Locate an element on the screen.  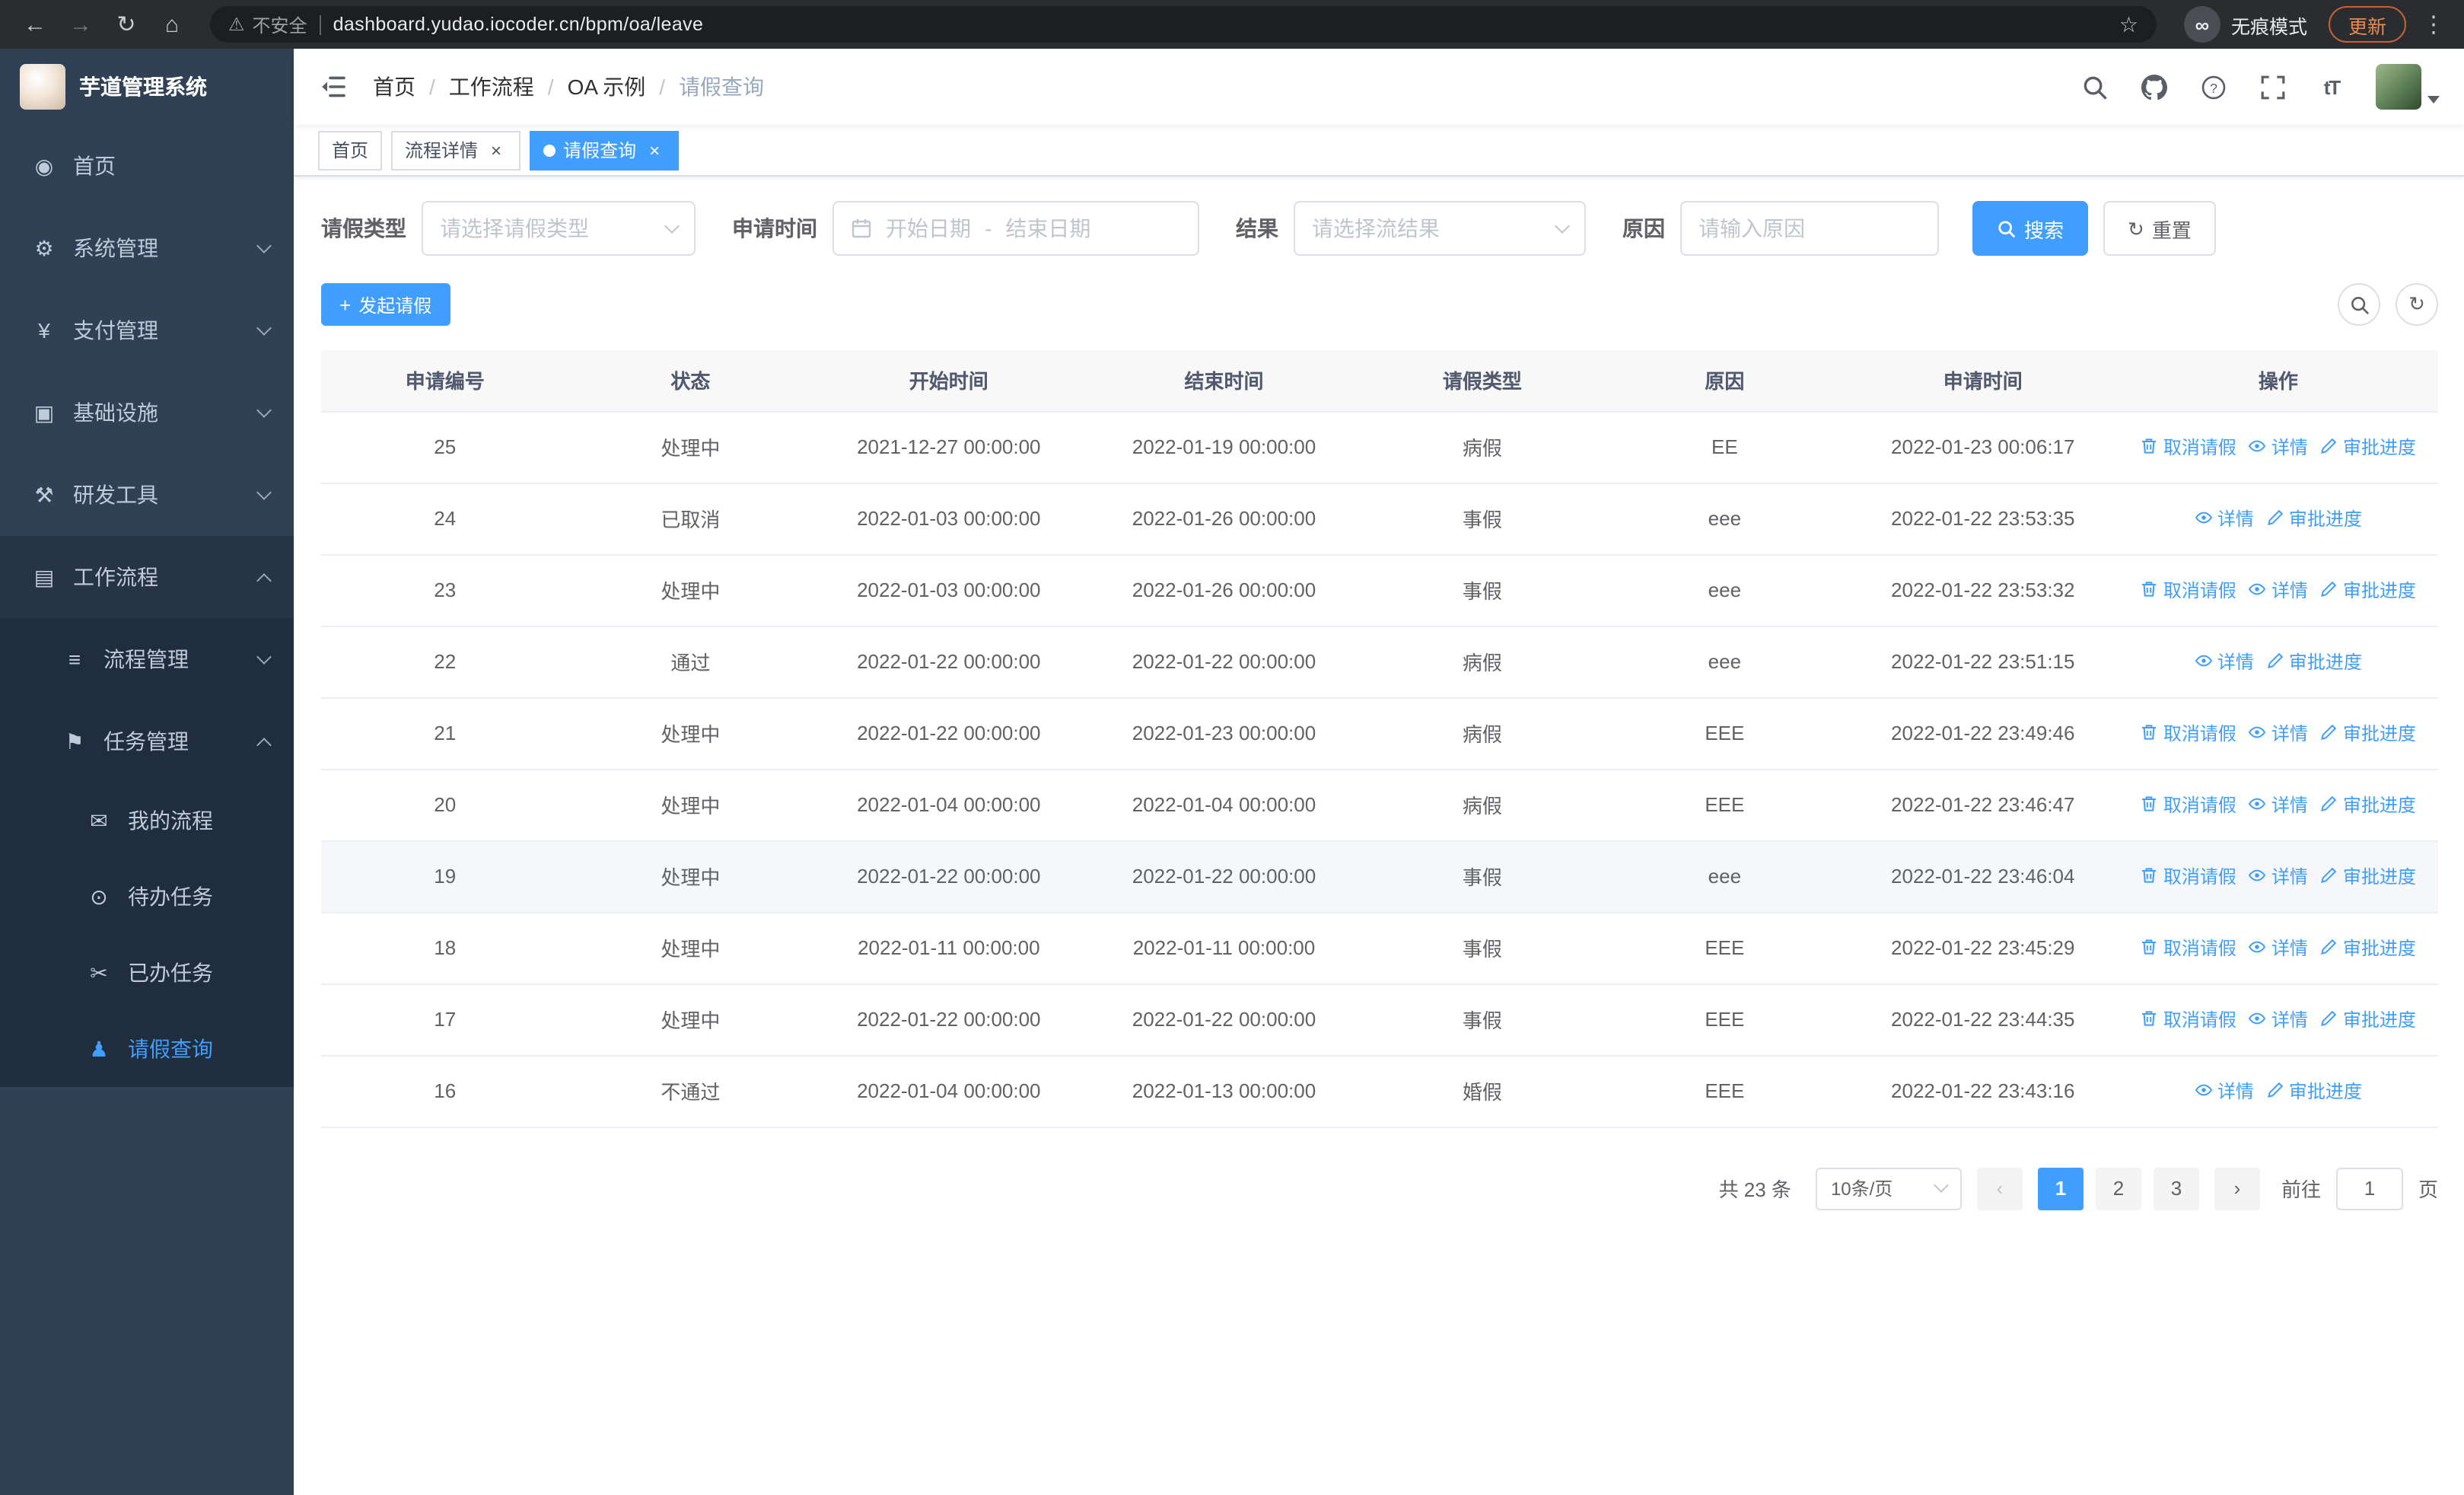
sidebar-item-done-task: ✂ 已办任务 is located at coordinates (147, 973).